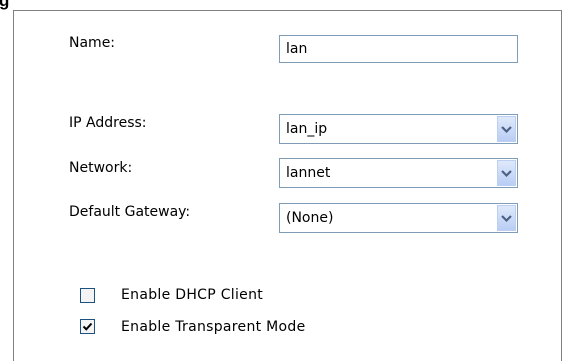 This screenshot has height=361, width=564. Describe the element at coordinates (398, 218) in the screenshot. I see `default-gateway-select: (None)` at that location.